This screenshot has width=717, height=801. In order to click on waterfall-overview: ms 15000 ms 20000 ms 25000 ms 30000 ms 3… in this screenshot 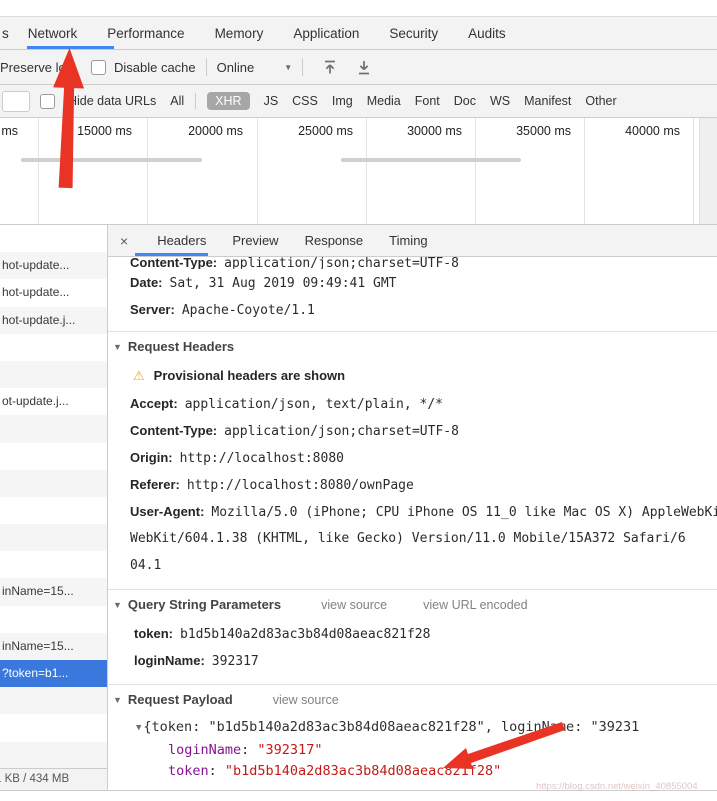, I will do `click(358, 171)`.